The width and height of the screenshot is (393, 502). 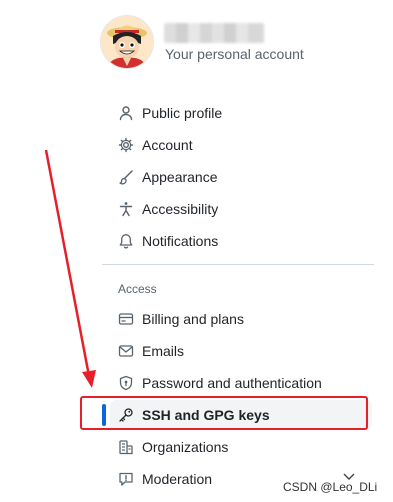 I want to click on avatar, so click(x=127, y=42).